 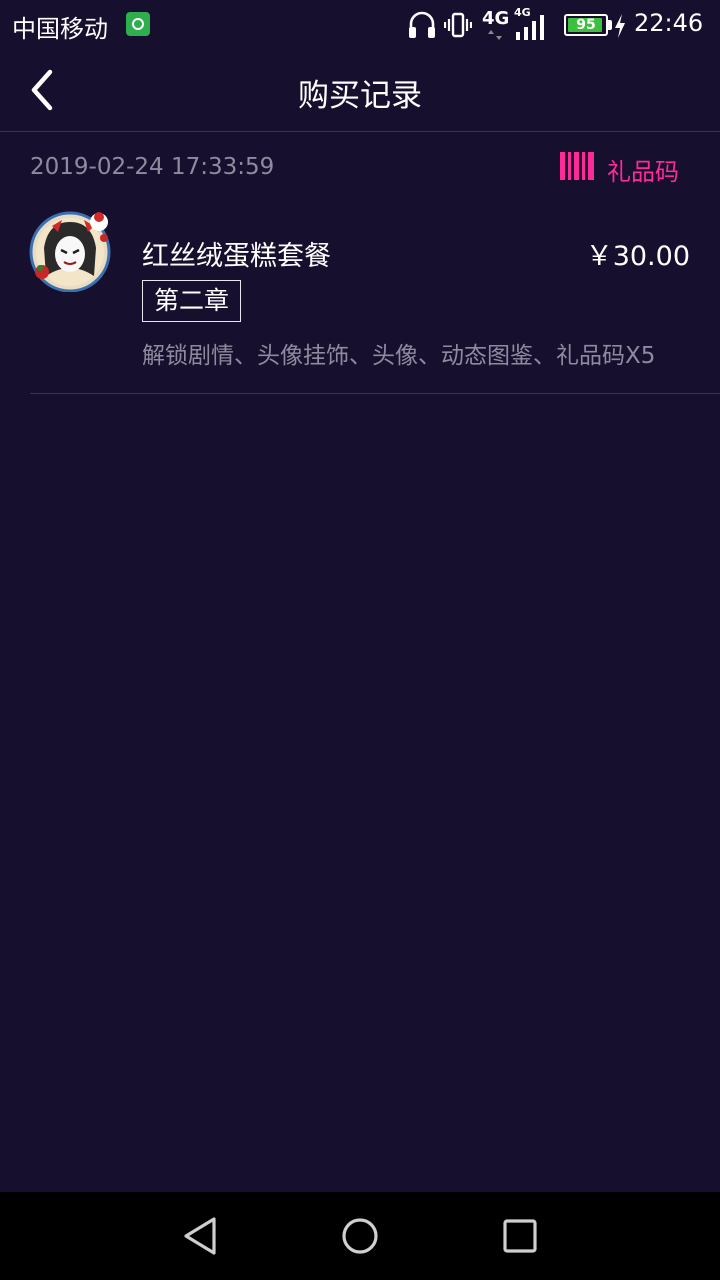 I want to click on giftcode-button: 礼品码, so click(x=625, y=168).